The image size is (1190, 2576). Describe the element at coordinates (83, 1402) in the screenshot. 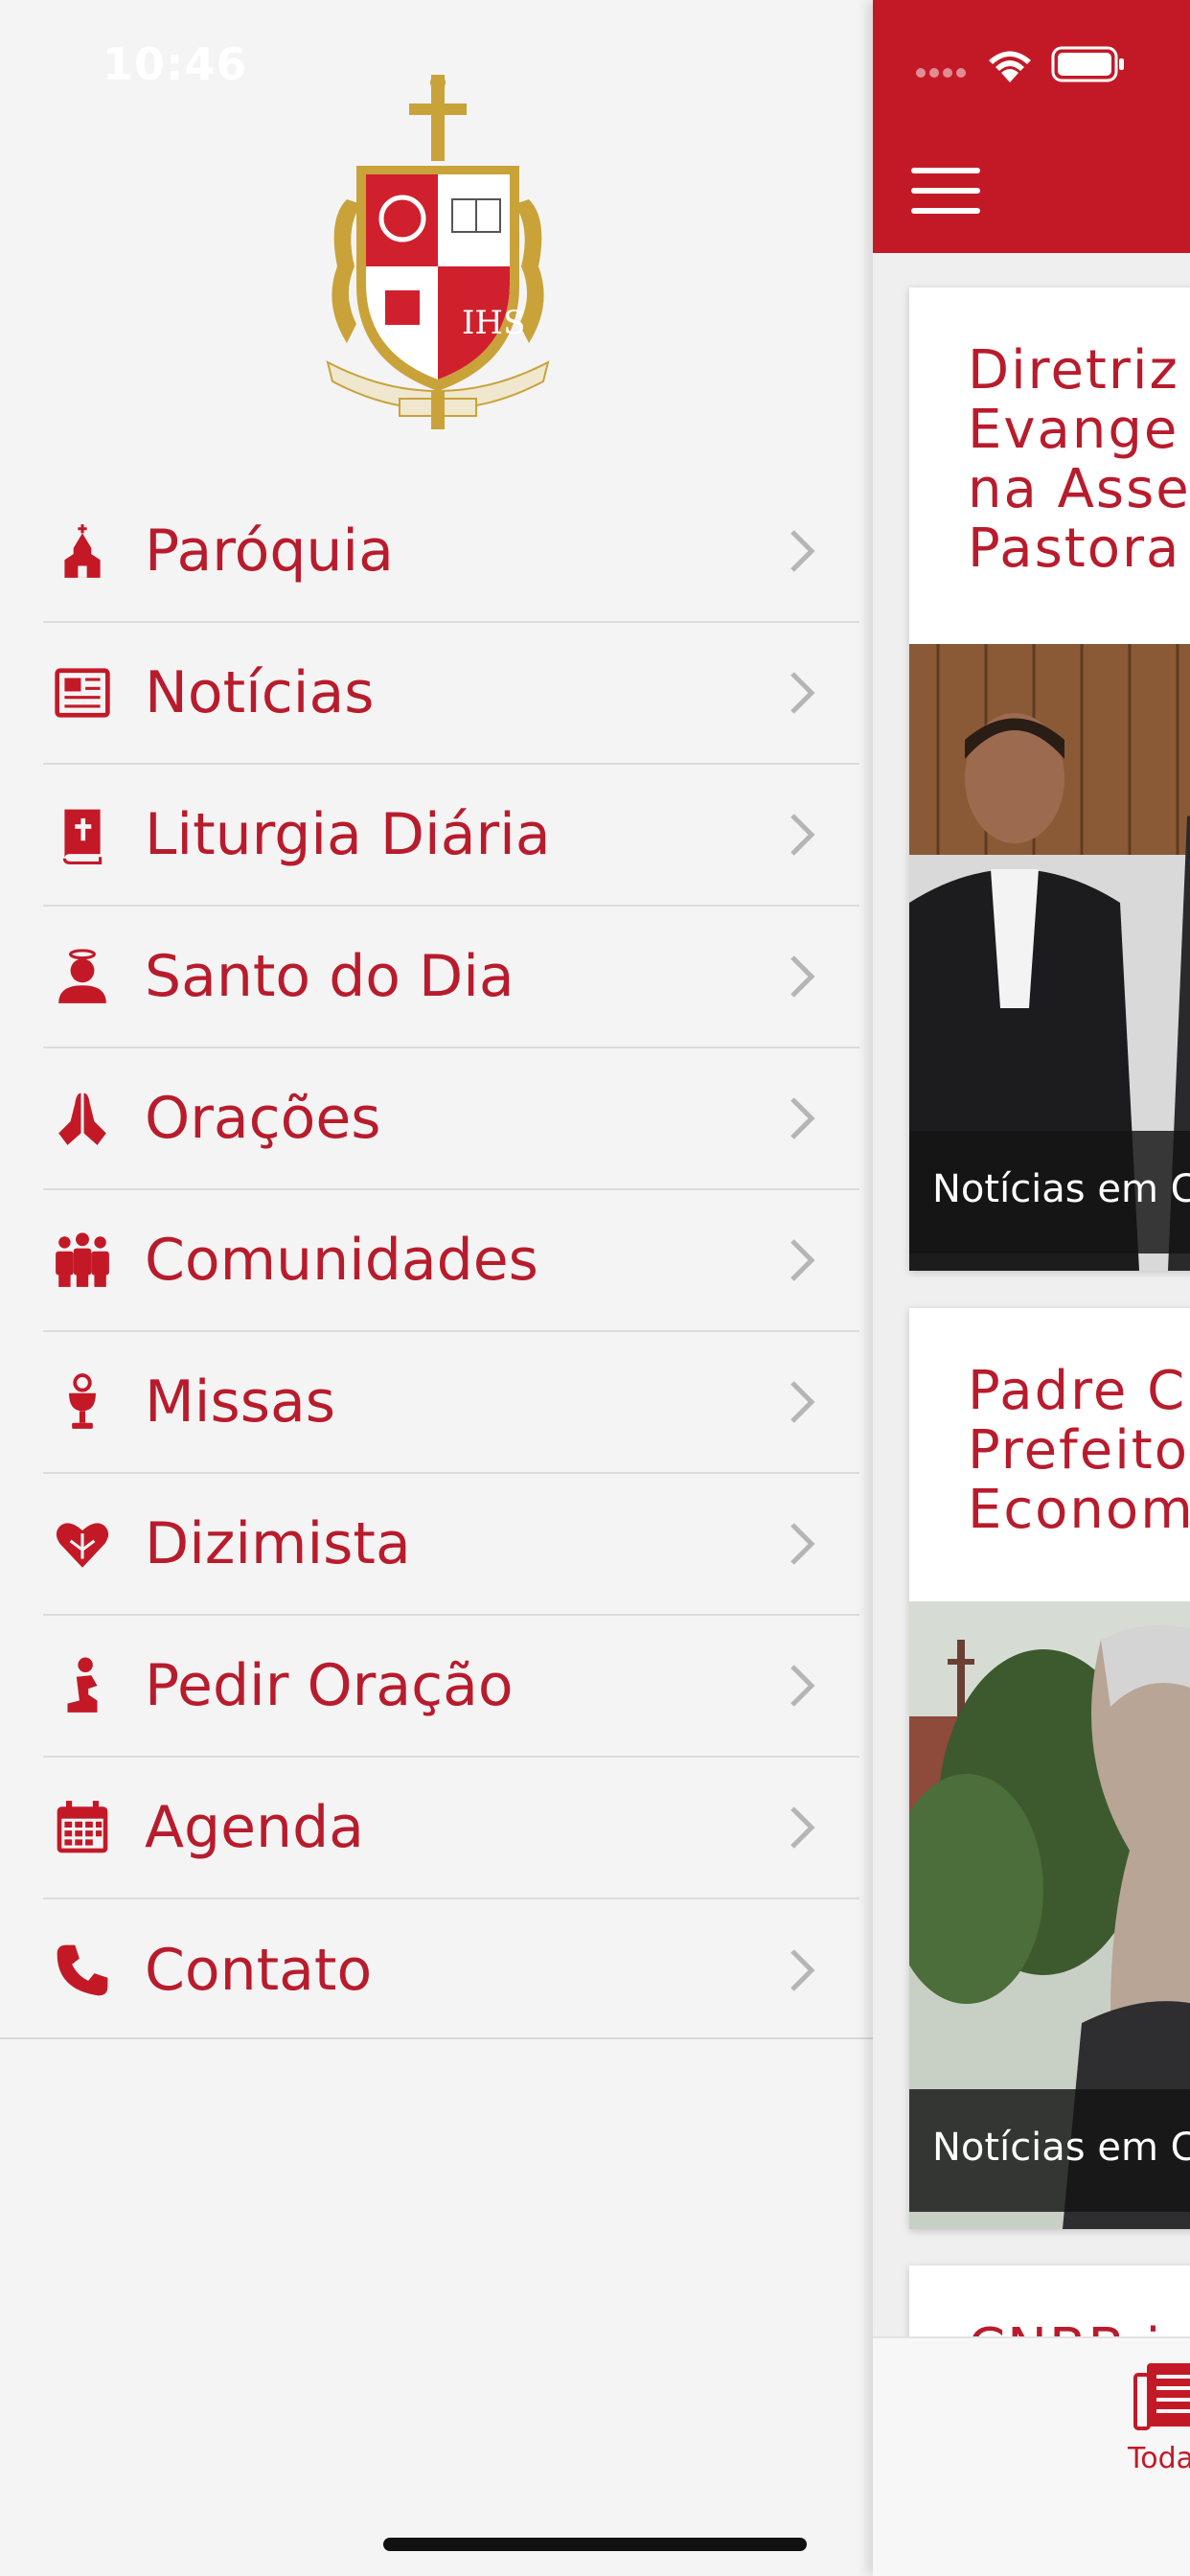

I see `chalice-icon` at that location.